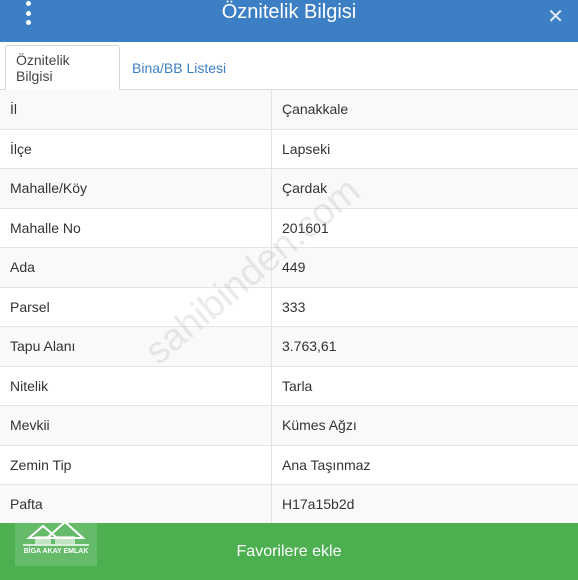  What do you see at coordinates (136, 267) in the screenshot?
I see `row-key: Ada` at bounding box center [136, 267].